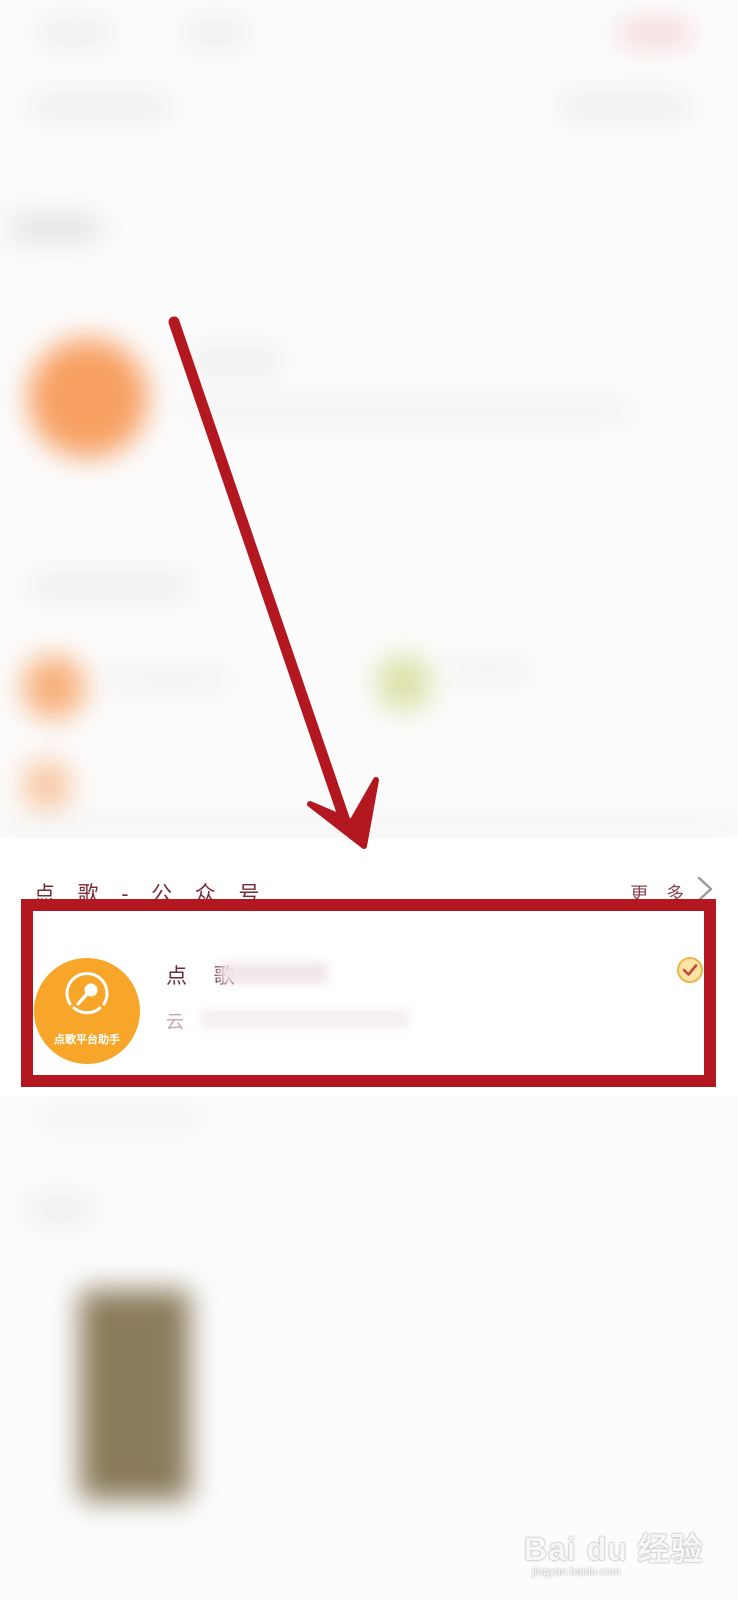 This screenshot has height=1600, width=738. Describe the element at coordinates (88, 398) in the screenshot. I see `profile-avatar-blur` at that location.